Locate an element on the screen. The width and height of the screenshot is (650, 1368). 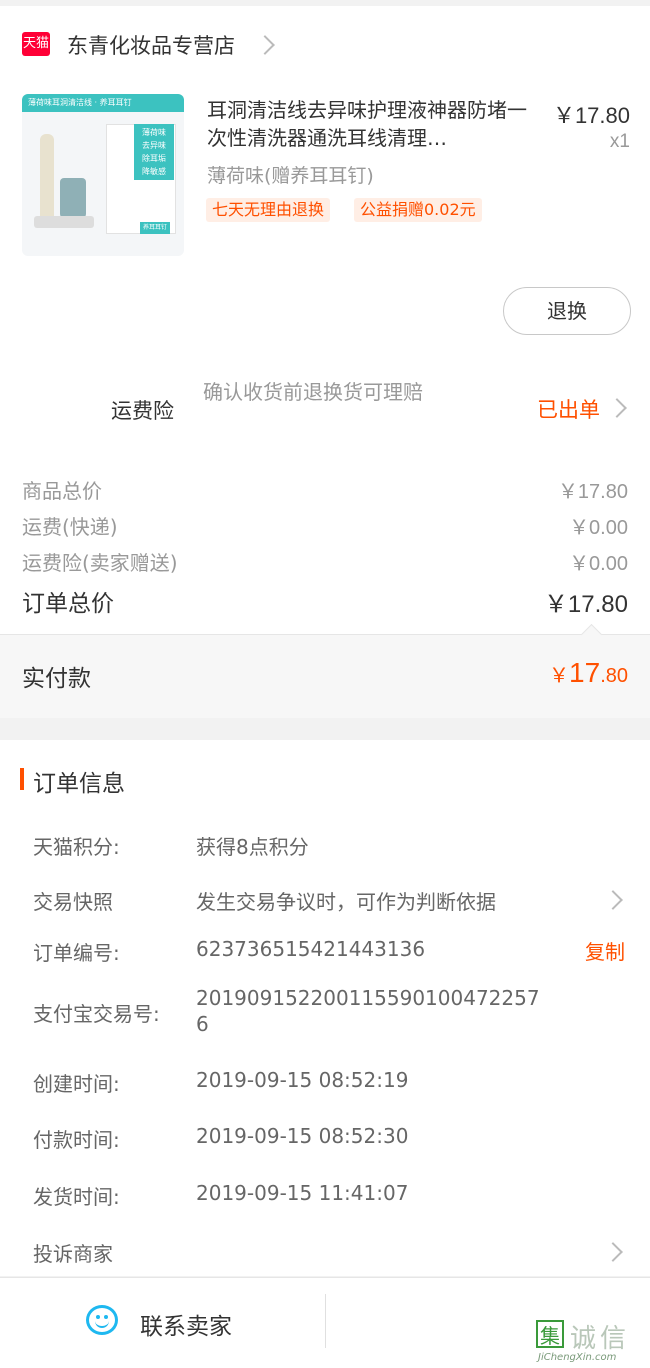
chat-mouth is located at coordinates (102, 1323).